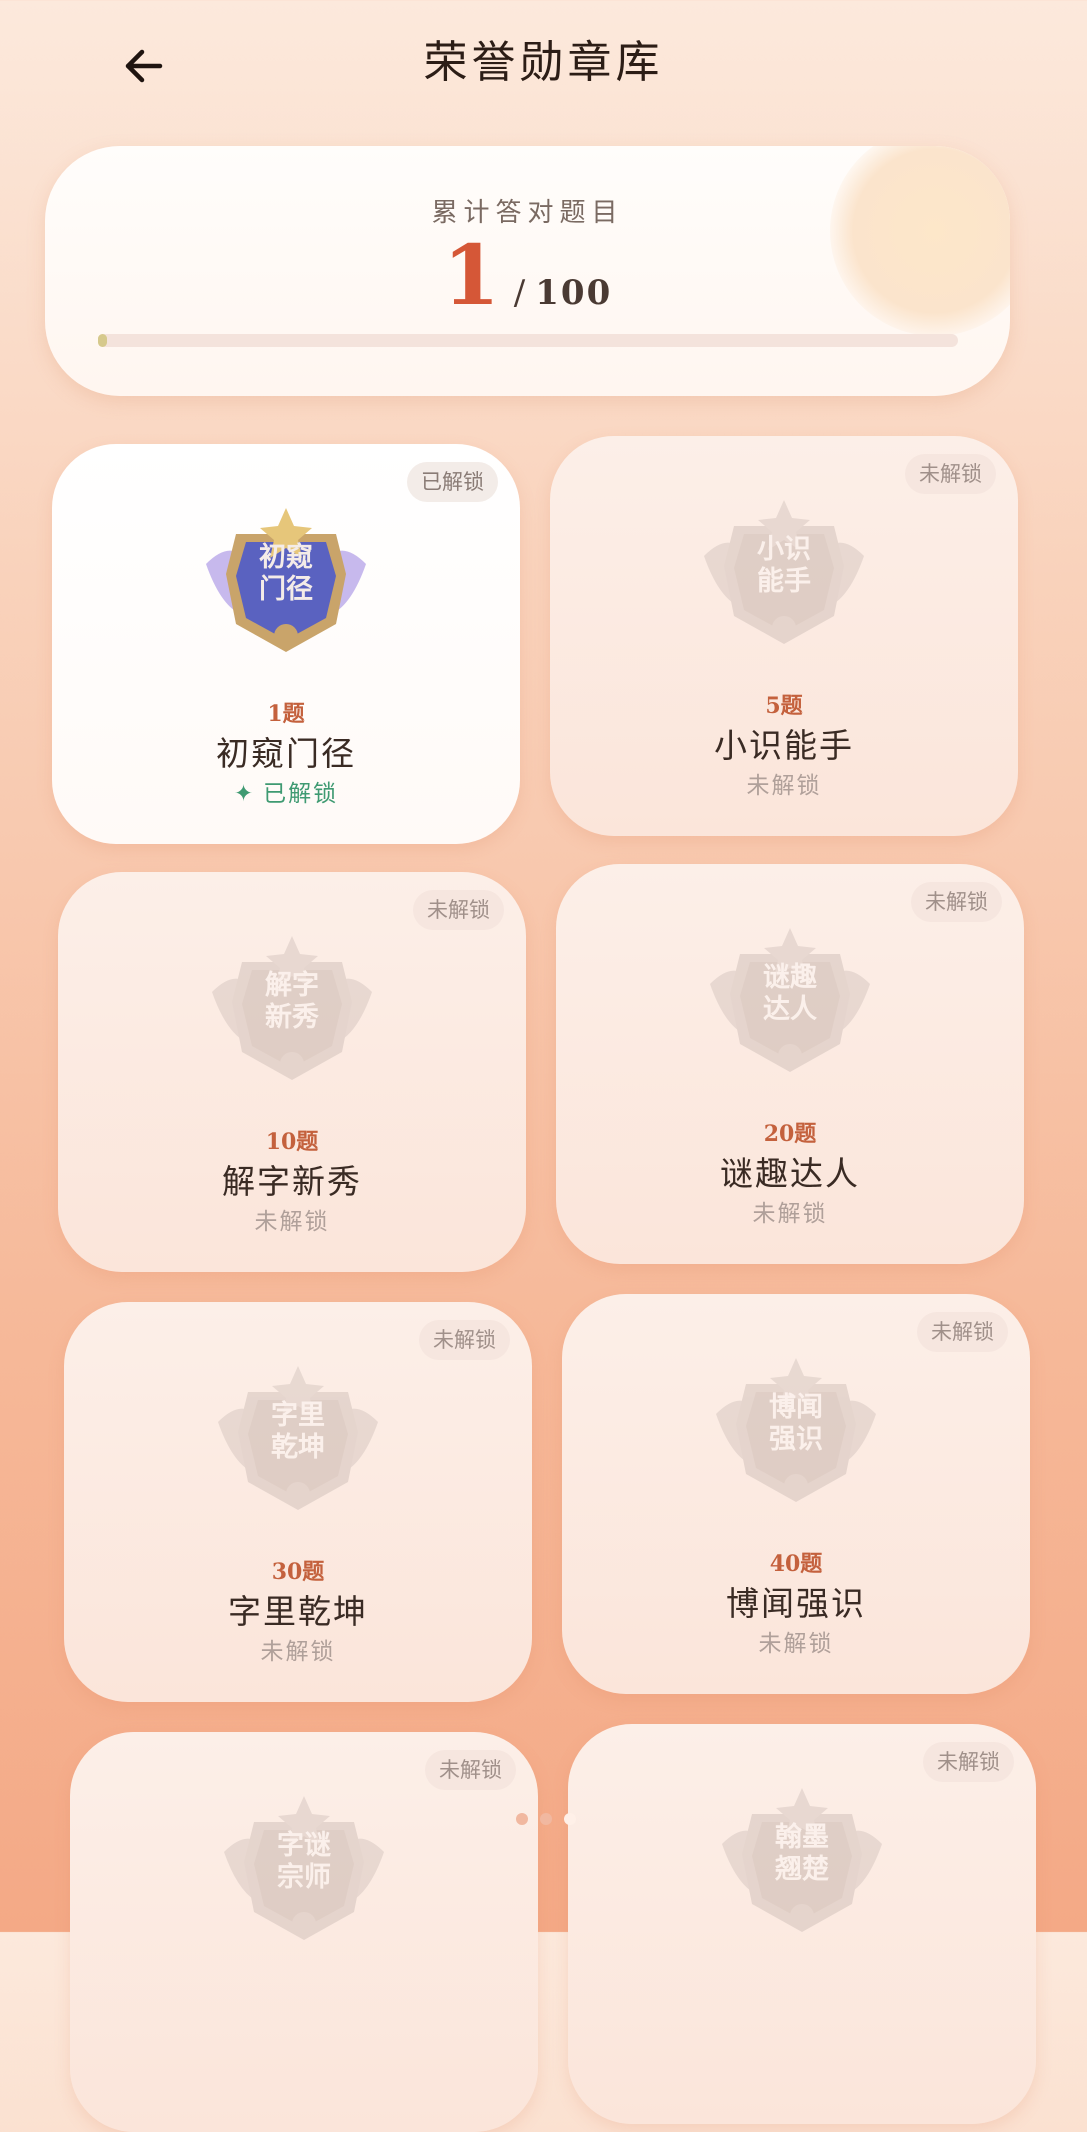  What do you see at coordinates (570, 1819) in the screenshot?
I see `page-dot-active` at bounding box center [570, 1819].